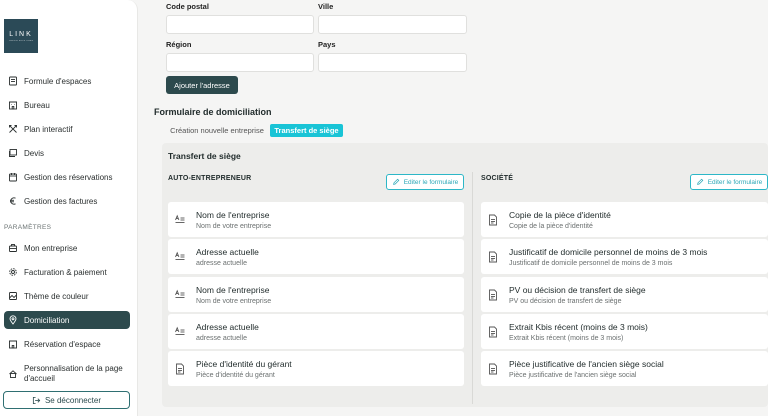  Describe the element at coordinates (13, 153) in the screenshot. I see `stack-icon` at that location.